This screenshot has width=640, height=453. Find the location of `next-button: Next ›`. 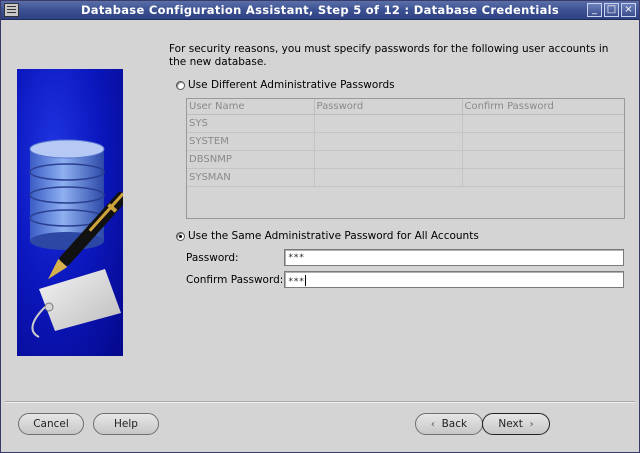

next-button: Next › is located at coordinates (516, 424).